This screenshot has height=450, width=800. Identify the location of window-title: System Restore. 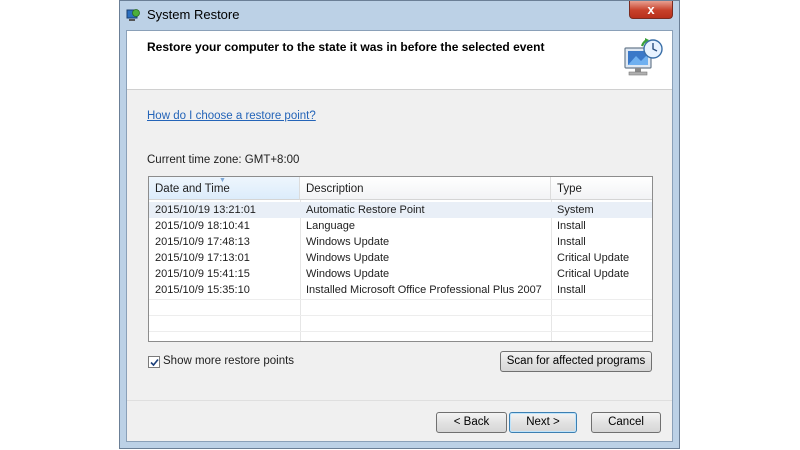
(193, 14).